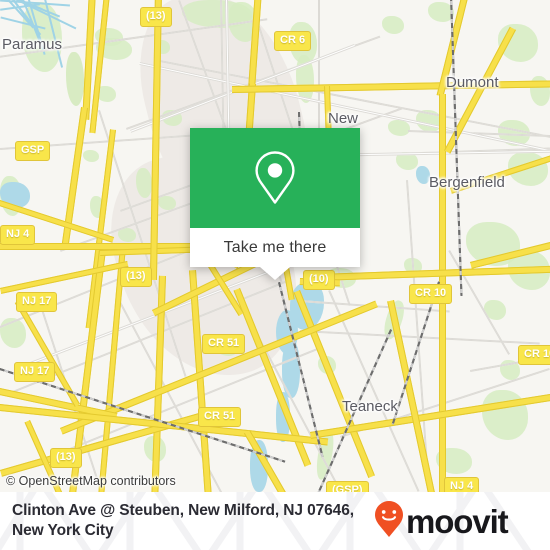  I want to click on callout-action-bar: Take me there, so click(275, 247).